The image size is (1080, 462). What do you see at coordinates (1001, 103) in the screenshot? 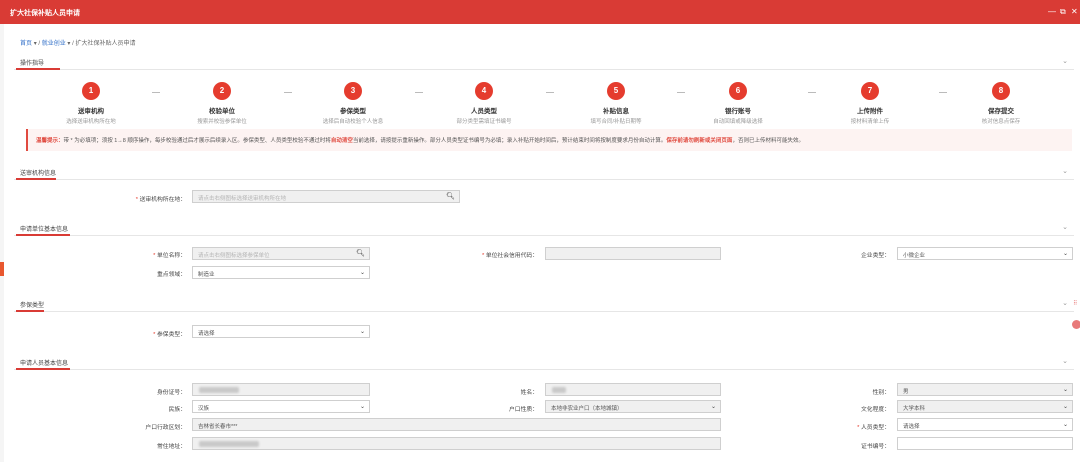
I see `step-8: 8 保存提交 核对信息点保存` at bounding box center [1001, 103].